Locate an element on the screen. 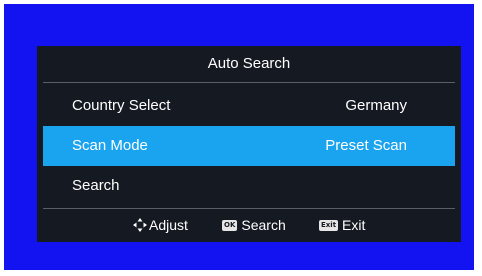  hint-adjust: Adjust is located at coordinates (160, 225).